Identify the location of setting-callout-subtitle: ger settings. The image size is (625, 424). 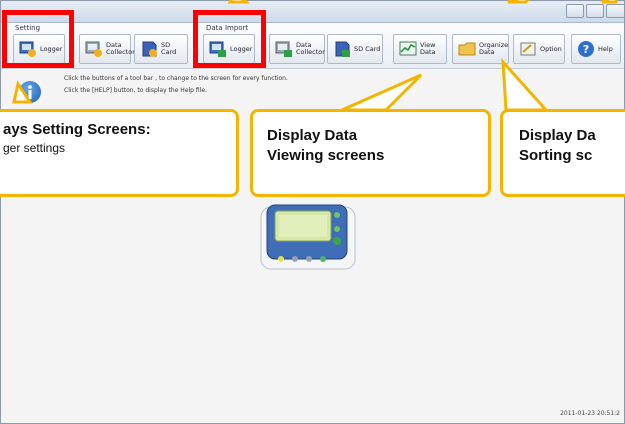
(34, 148).